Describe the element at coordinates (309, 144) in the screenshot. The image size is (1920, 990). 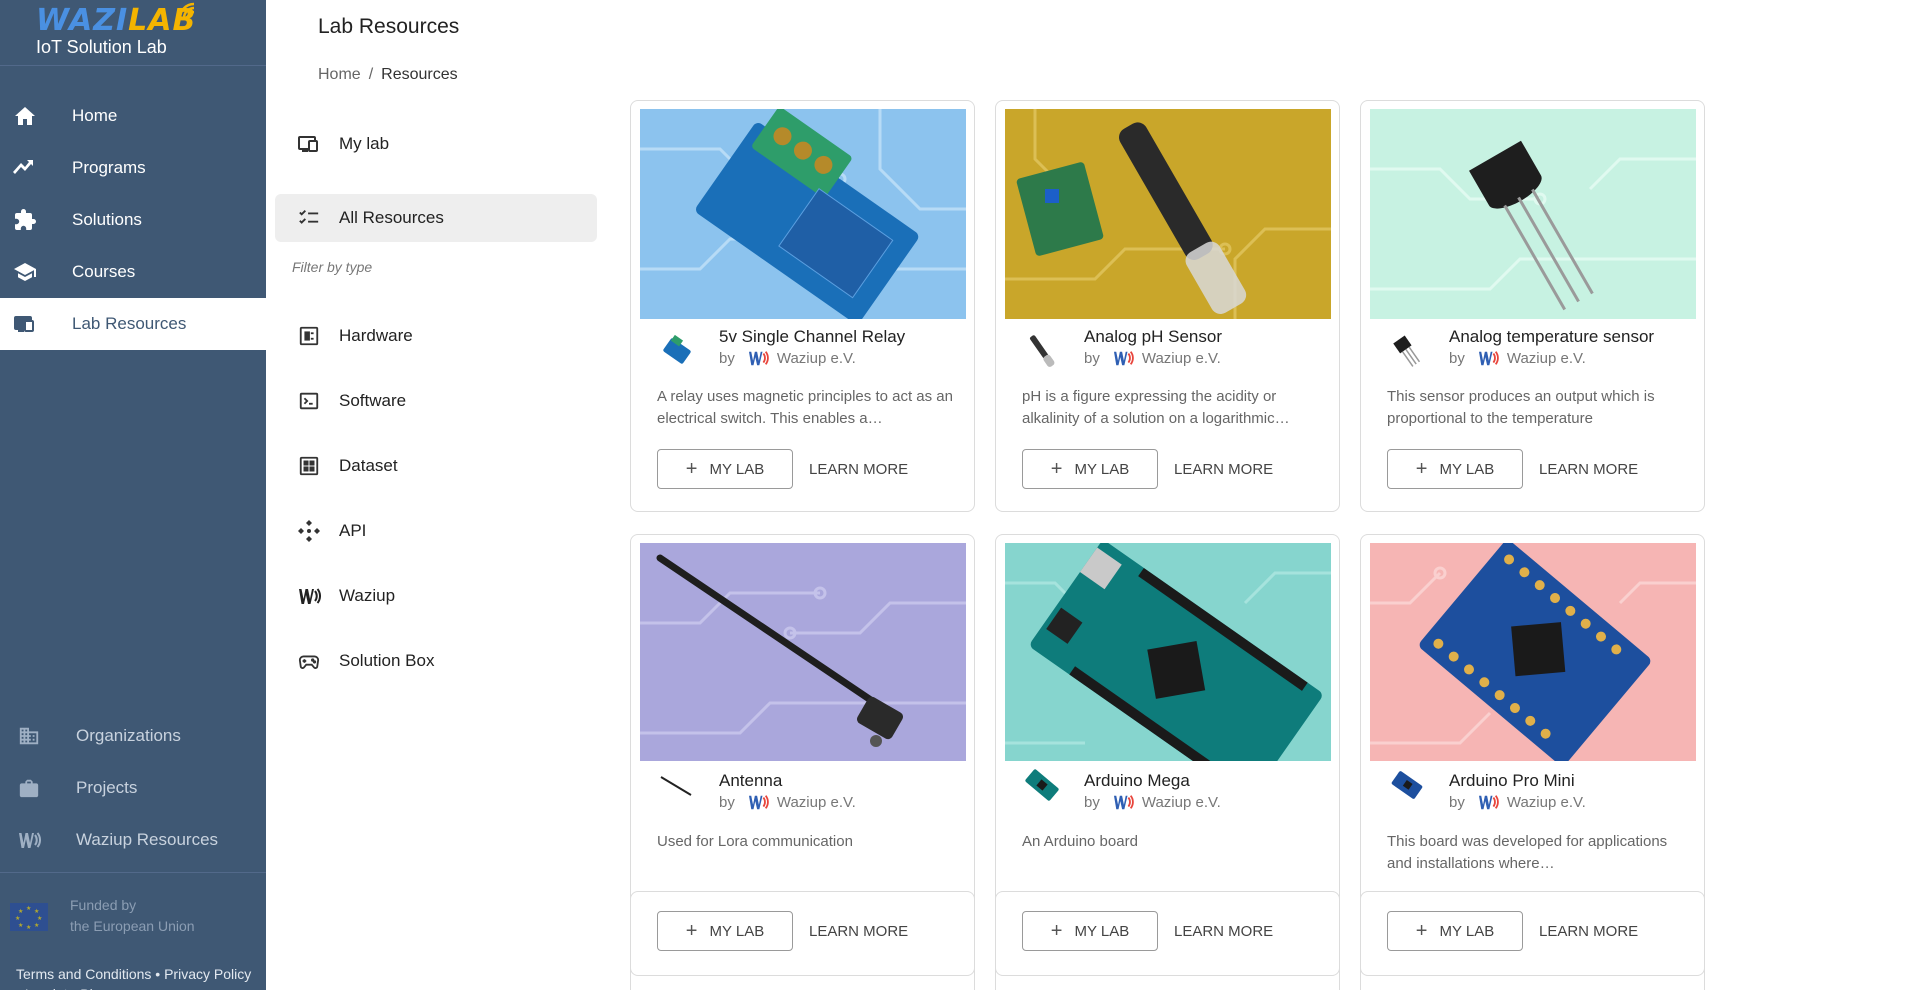
I see `devices-icon` at that location.